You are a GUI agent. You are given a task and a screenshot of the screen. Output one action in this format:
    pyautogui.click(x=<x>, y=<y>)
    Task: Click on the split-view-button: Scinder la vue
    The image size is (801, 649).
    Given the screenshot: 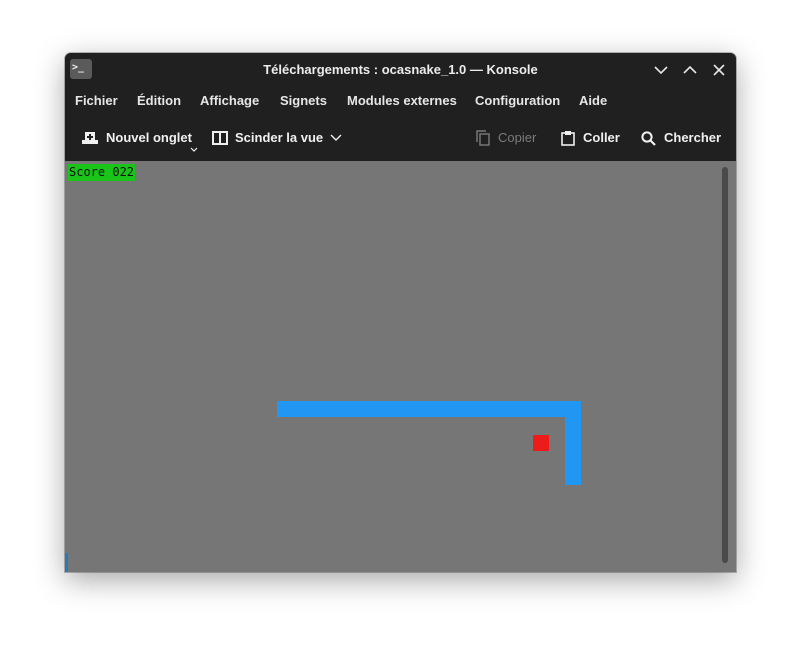 What is the action you would take?
    pyautogui.click(x=278, y=138)
    